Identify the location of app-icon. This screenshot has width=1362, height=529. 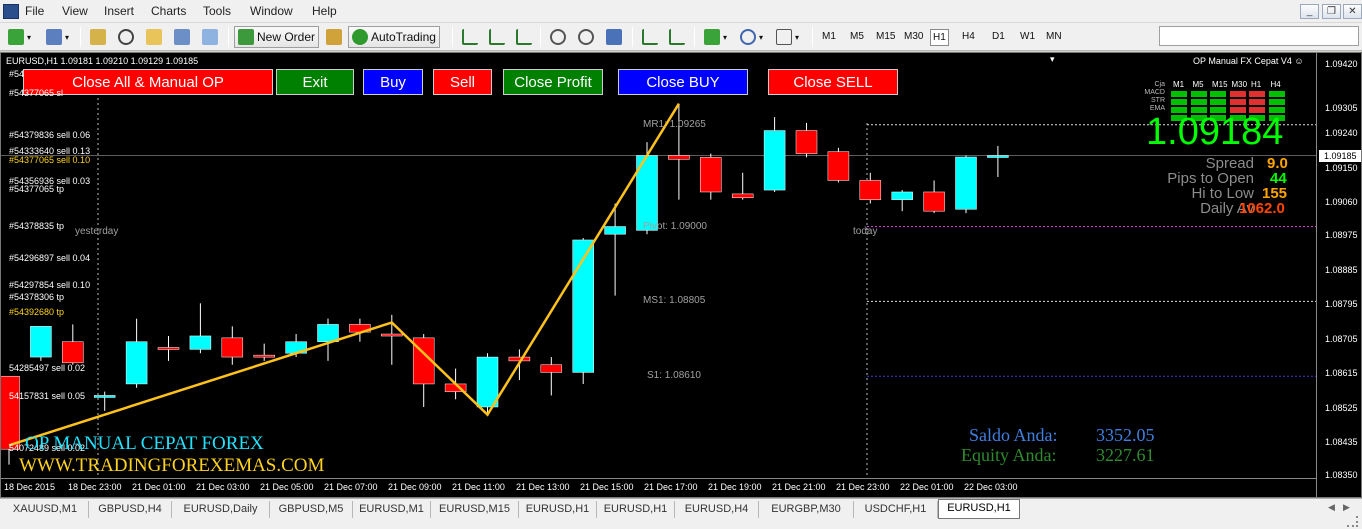
(11, 11).